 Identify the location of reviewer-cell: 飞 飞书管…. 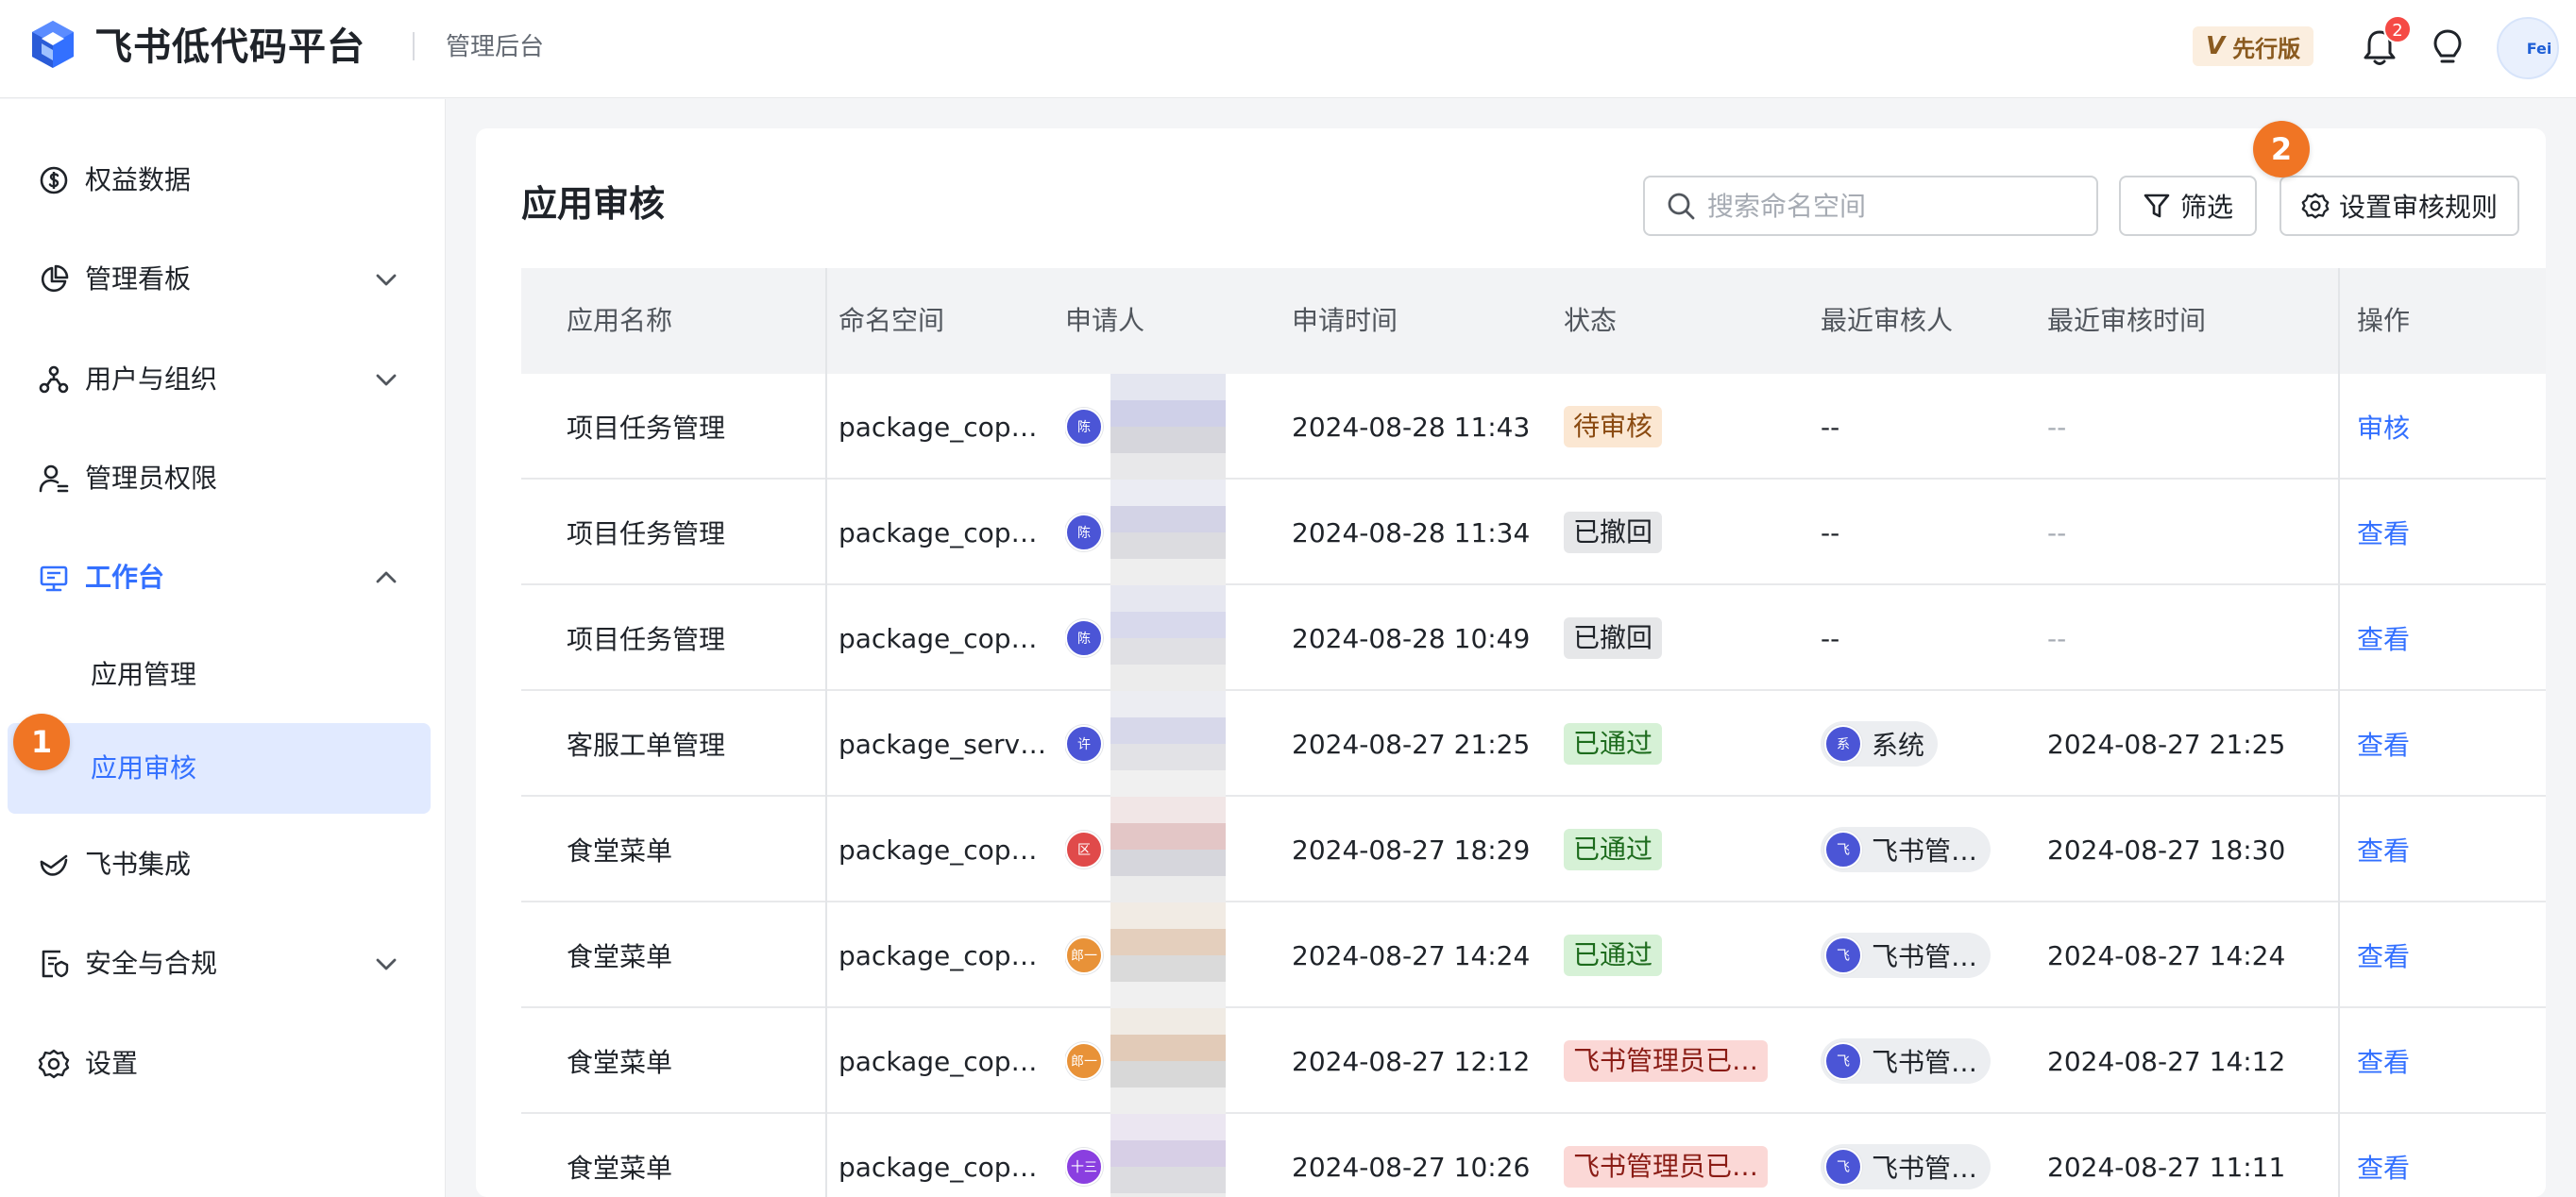
(1930, 849).